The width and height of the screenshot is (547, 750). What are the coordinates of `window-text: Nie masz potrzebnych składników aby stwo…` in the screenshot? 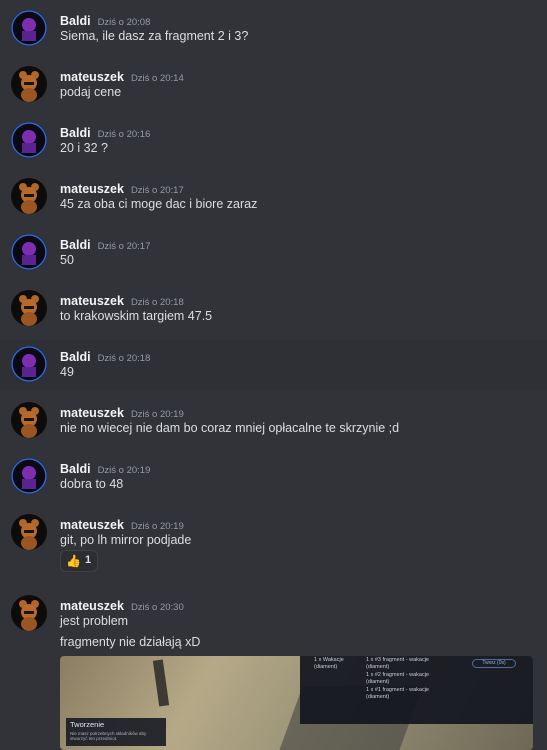 It's located at (108, 736).